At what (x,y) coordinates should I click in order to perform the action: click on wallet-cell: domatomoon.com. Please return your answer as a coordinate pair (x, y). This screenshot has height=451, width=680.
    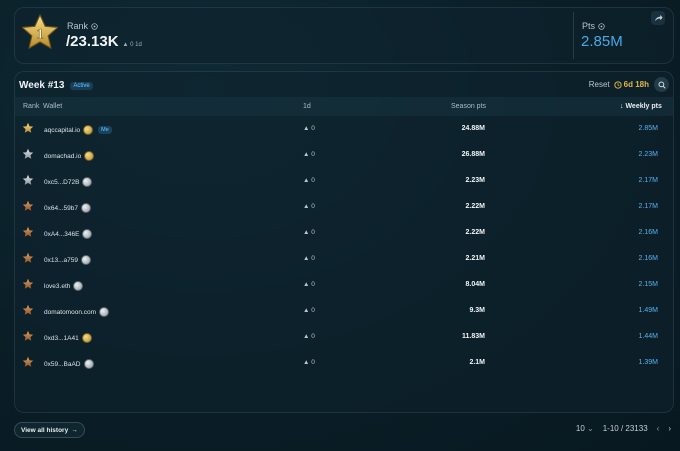
    Looking at the image, I should click on (77, 312).